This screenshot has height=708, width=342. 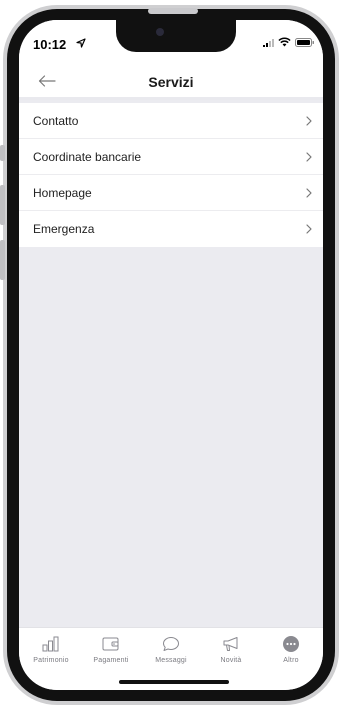 I want to click on notch, so click(x=176, y=36).